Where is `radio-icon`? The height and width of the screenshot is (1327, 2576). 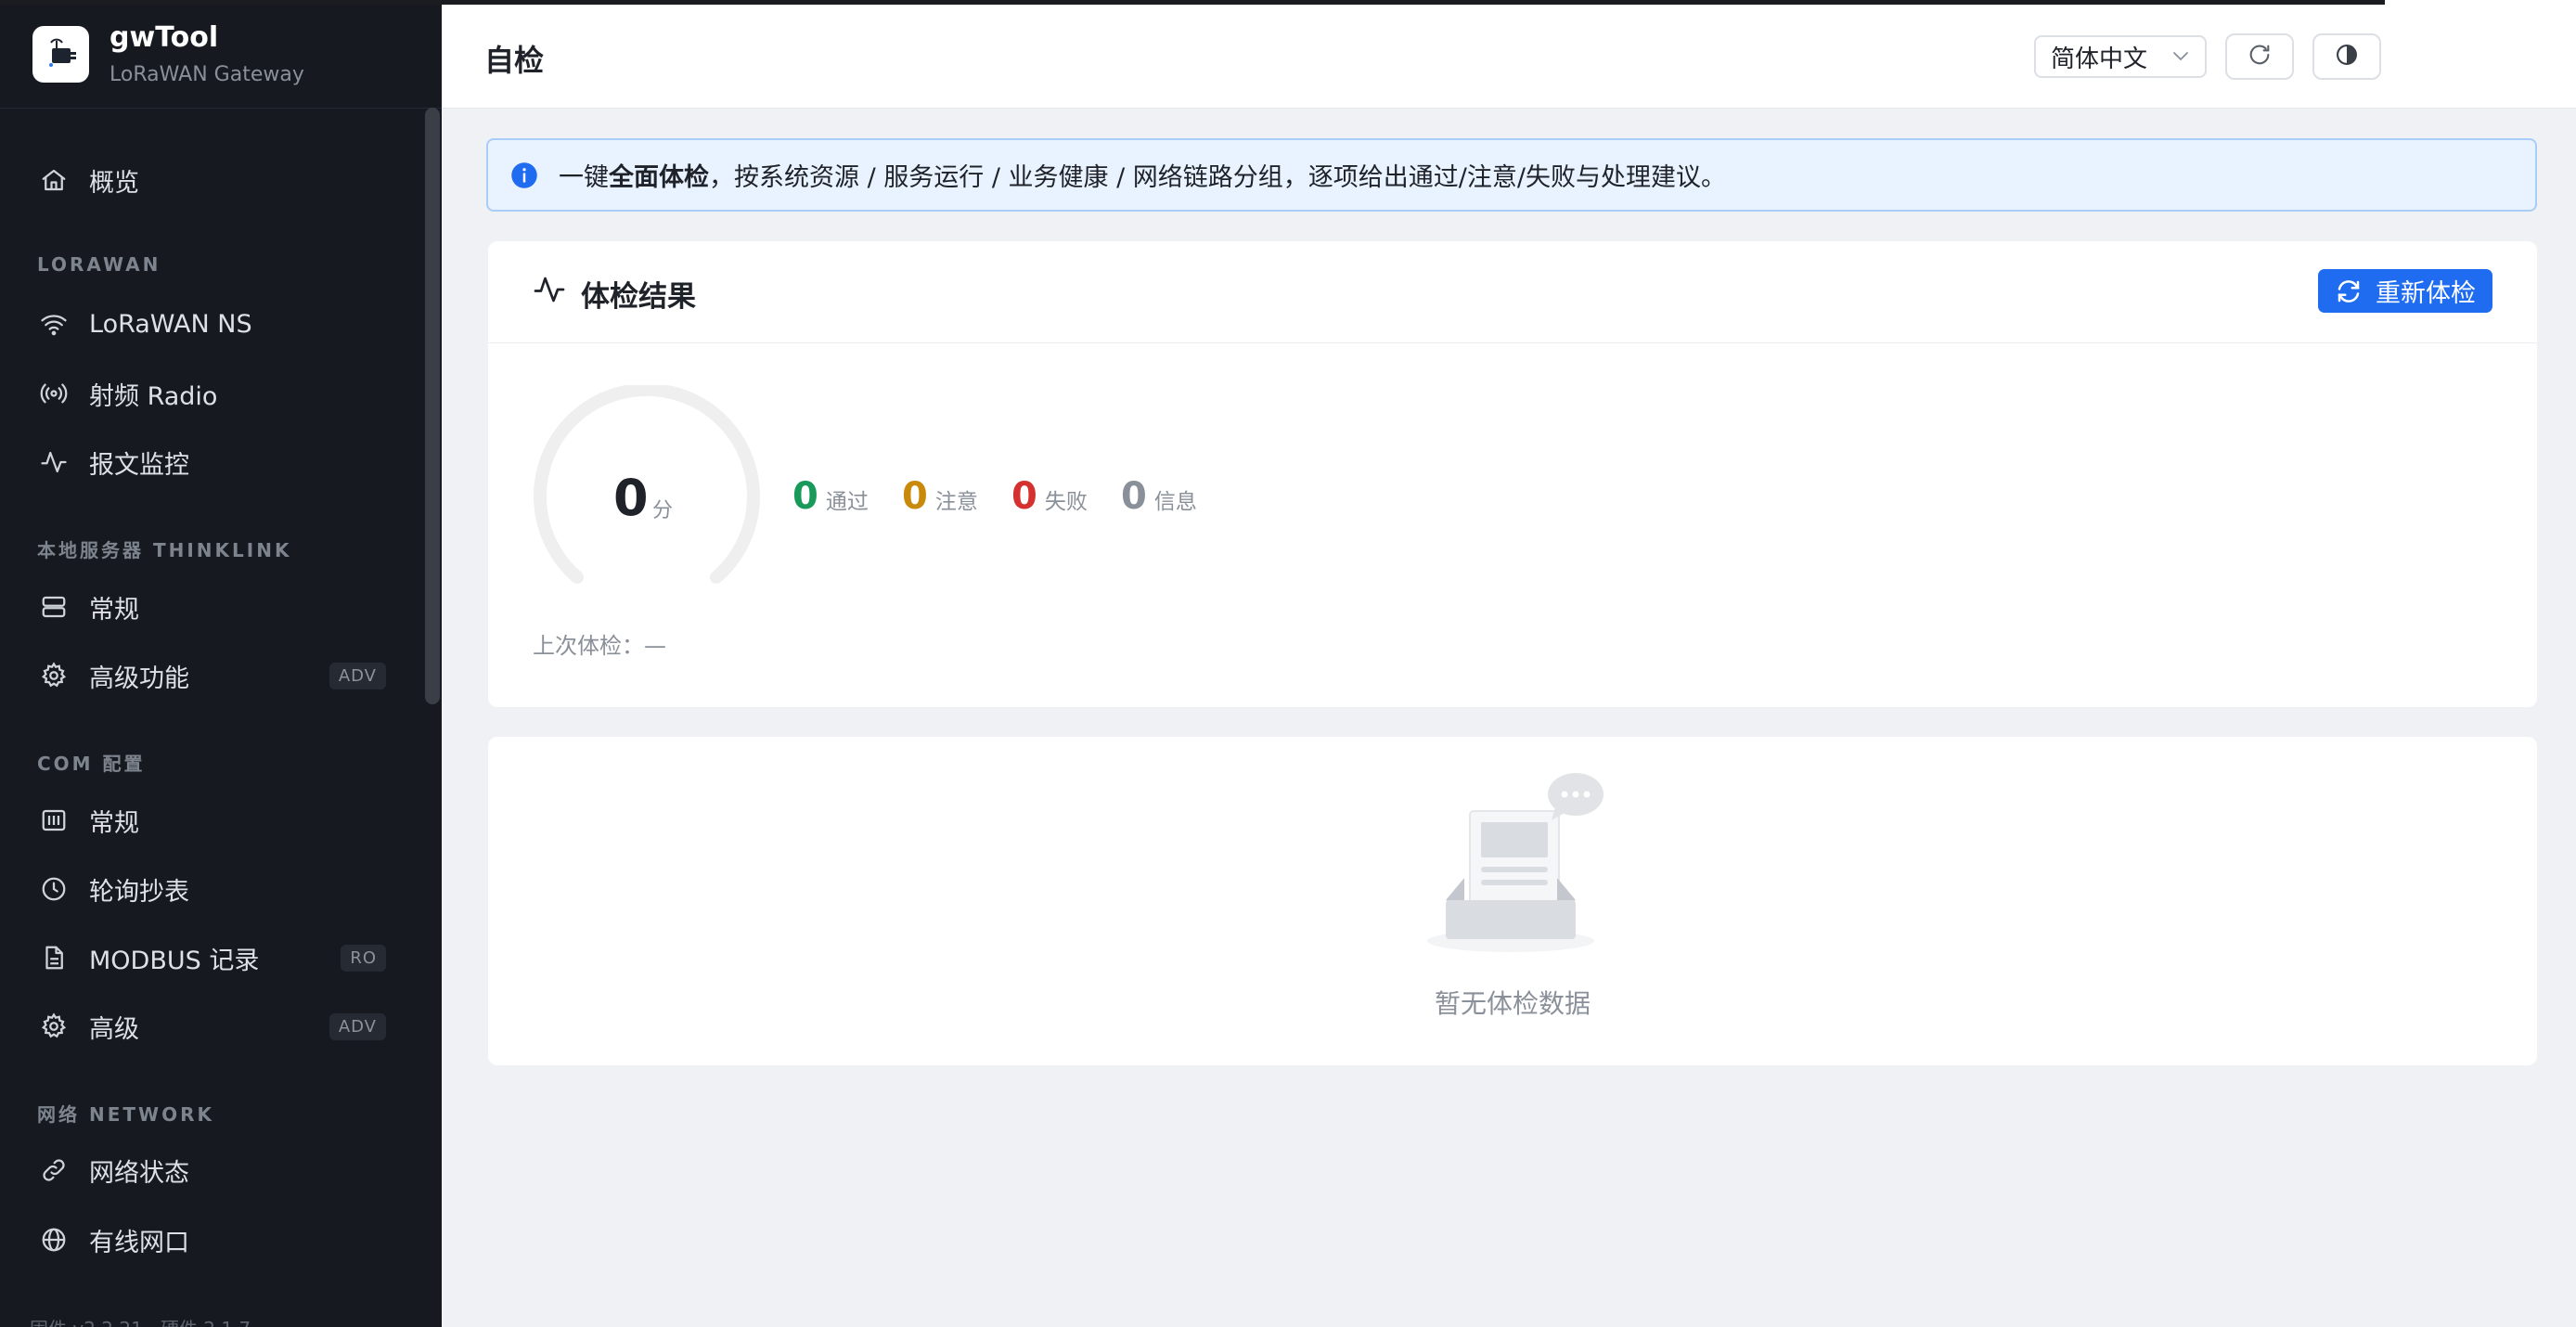 radio-icon is located at coordinates (54, 393).